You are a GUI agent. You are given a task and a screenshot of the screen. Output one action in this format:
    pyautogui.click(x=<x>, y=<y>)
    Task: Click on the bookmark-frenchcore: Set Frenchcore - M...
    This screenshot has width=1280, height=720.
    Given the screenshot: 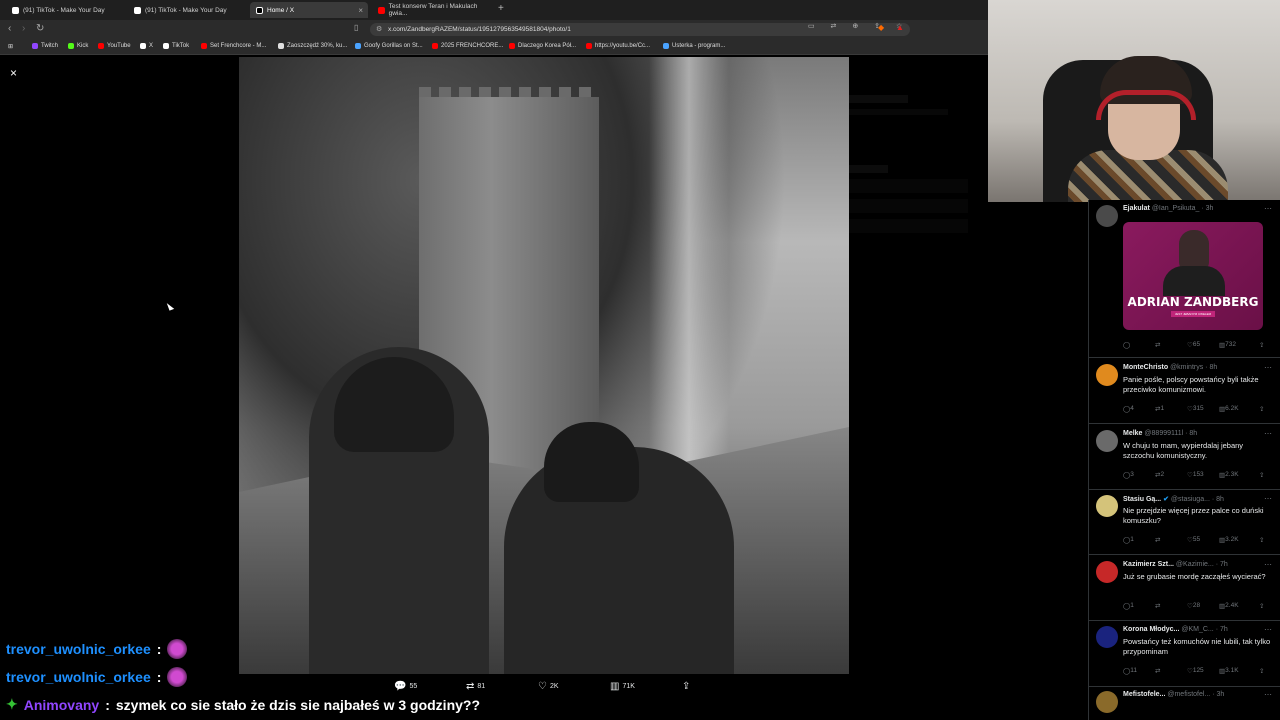 What is the action you would take?
    pyautogui.click(x=233, y=46)
    